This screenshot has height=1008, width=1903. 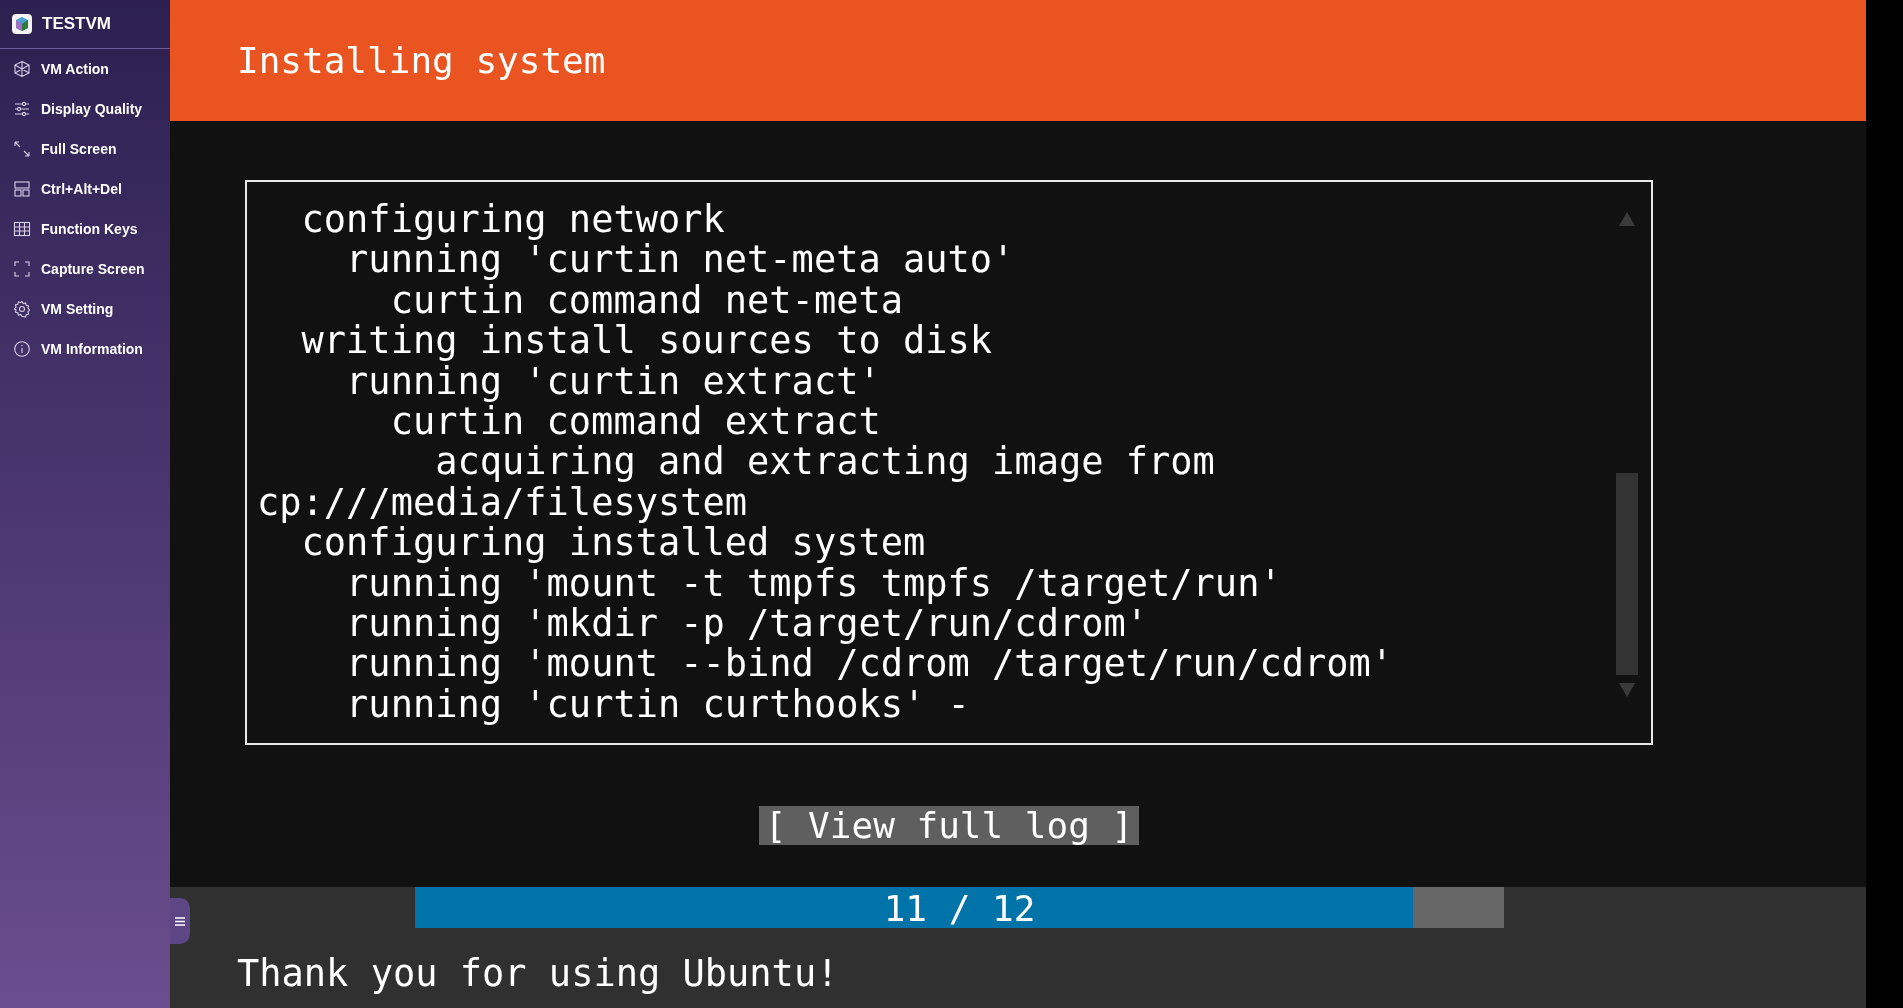 I want to click on app-logo-icon, so click(x=22, y=24).